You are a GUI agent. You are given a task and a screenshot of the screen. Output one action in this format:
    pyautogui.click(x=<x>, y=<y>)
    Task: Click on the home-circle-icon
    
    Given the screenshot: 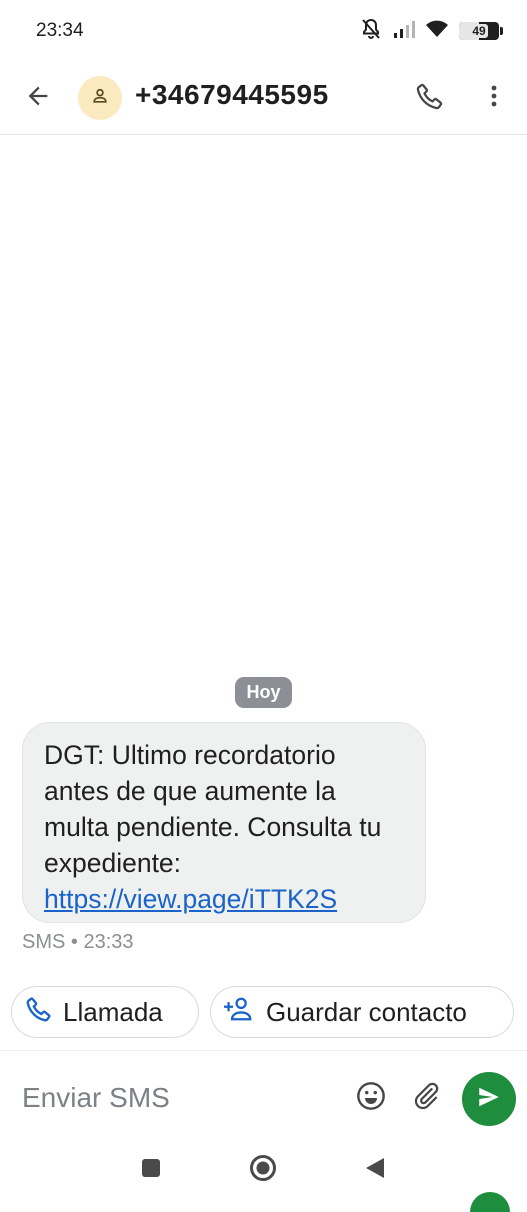 What is the action you would take?
    pyautogui.click(x=263, y=1168)
    